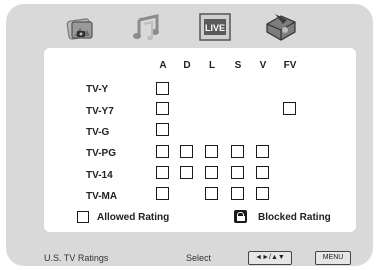 This screenshot has width=380, height=270. What do you see at coordinates (281, 27) in the screenshot?
I see `setup-tab-icon` at bounding box center [281, 27].